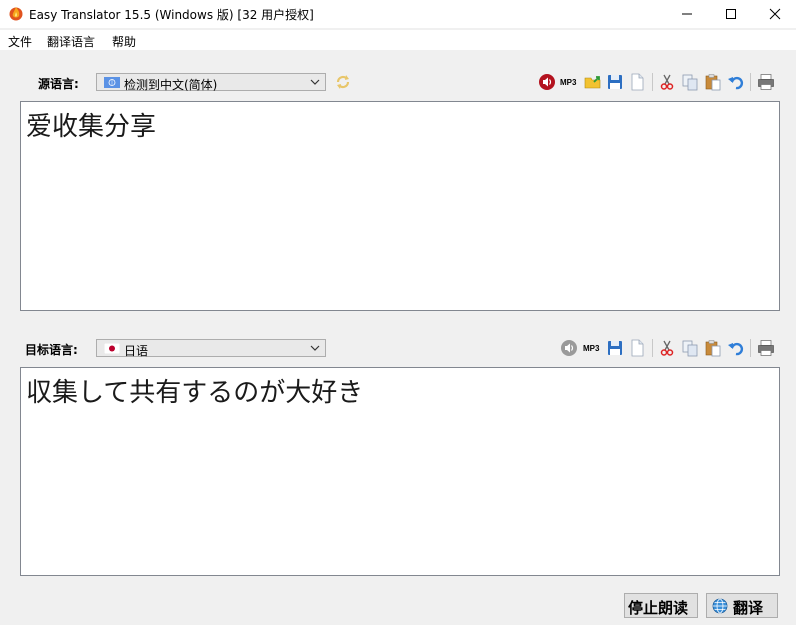  What do you see at coordinates (343, 82) in the screenshot?
I see `swap-languages-icon` at bounding box center [343, 82].